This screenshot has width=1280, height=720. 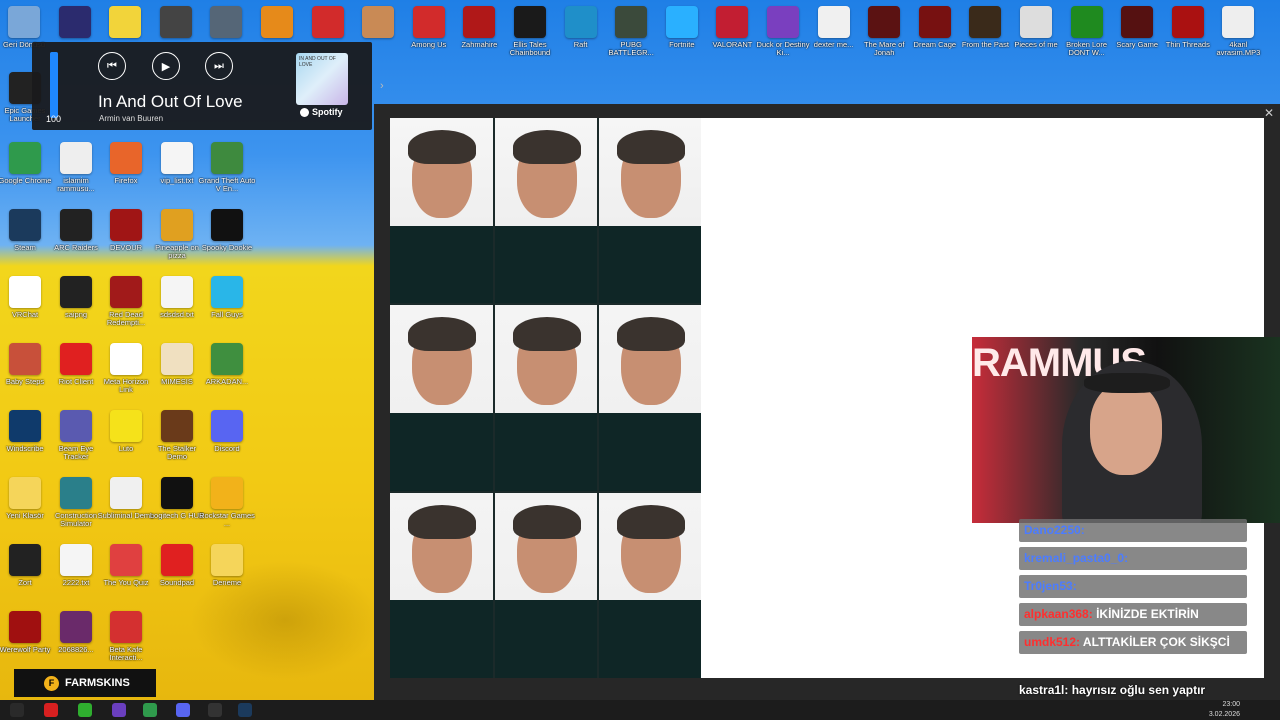 What do you see at coordinates (985, 27) in the screenshot?
I see `desktop-shortcut: From the Past` at bounding box center [985, 27].